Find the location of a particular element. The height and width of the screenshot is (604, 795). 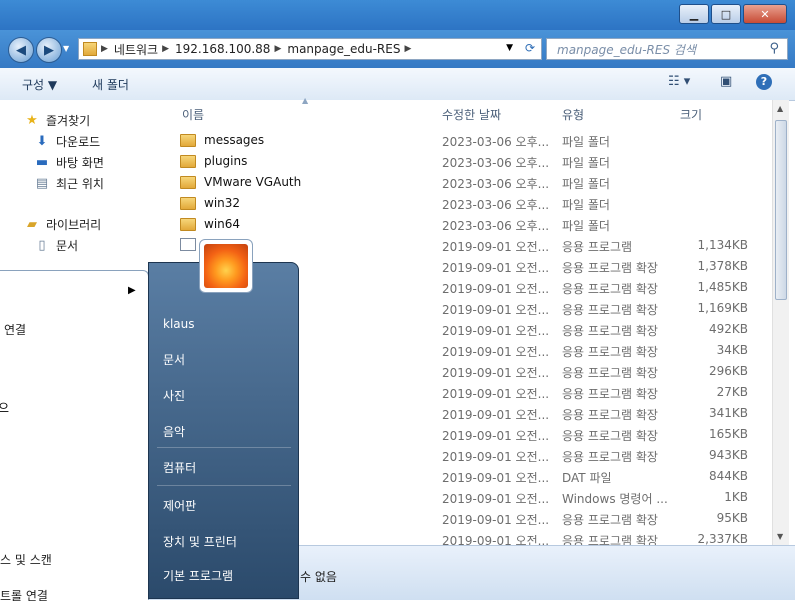

network-folder-icon is located at coordinates (90, 49).